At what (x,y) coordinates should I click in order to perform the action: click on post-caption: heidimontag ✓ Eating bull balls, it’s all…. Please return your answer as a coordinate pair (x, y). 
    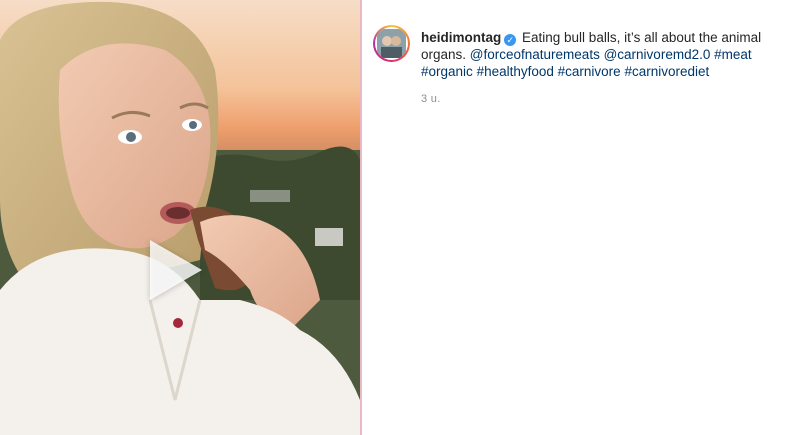
    Looking at the image, I should click on (611, 54).